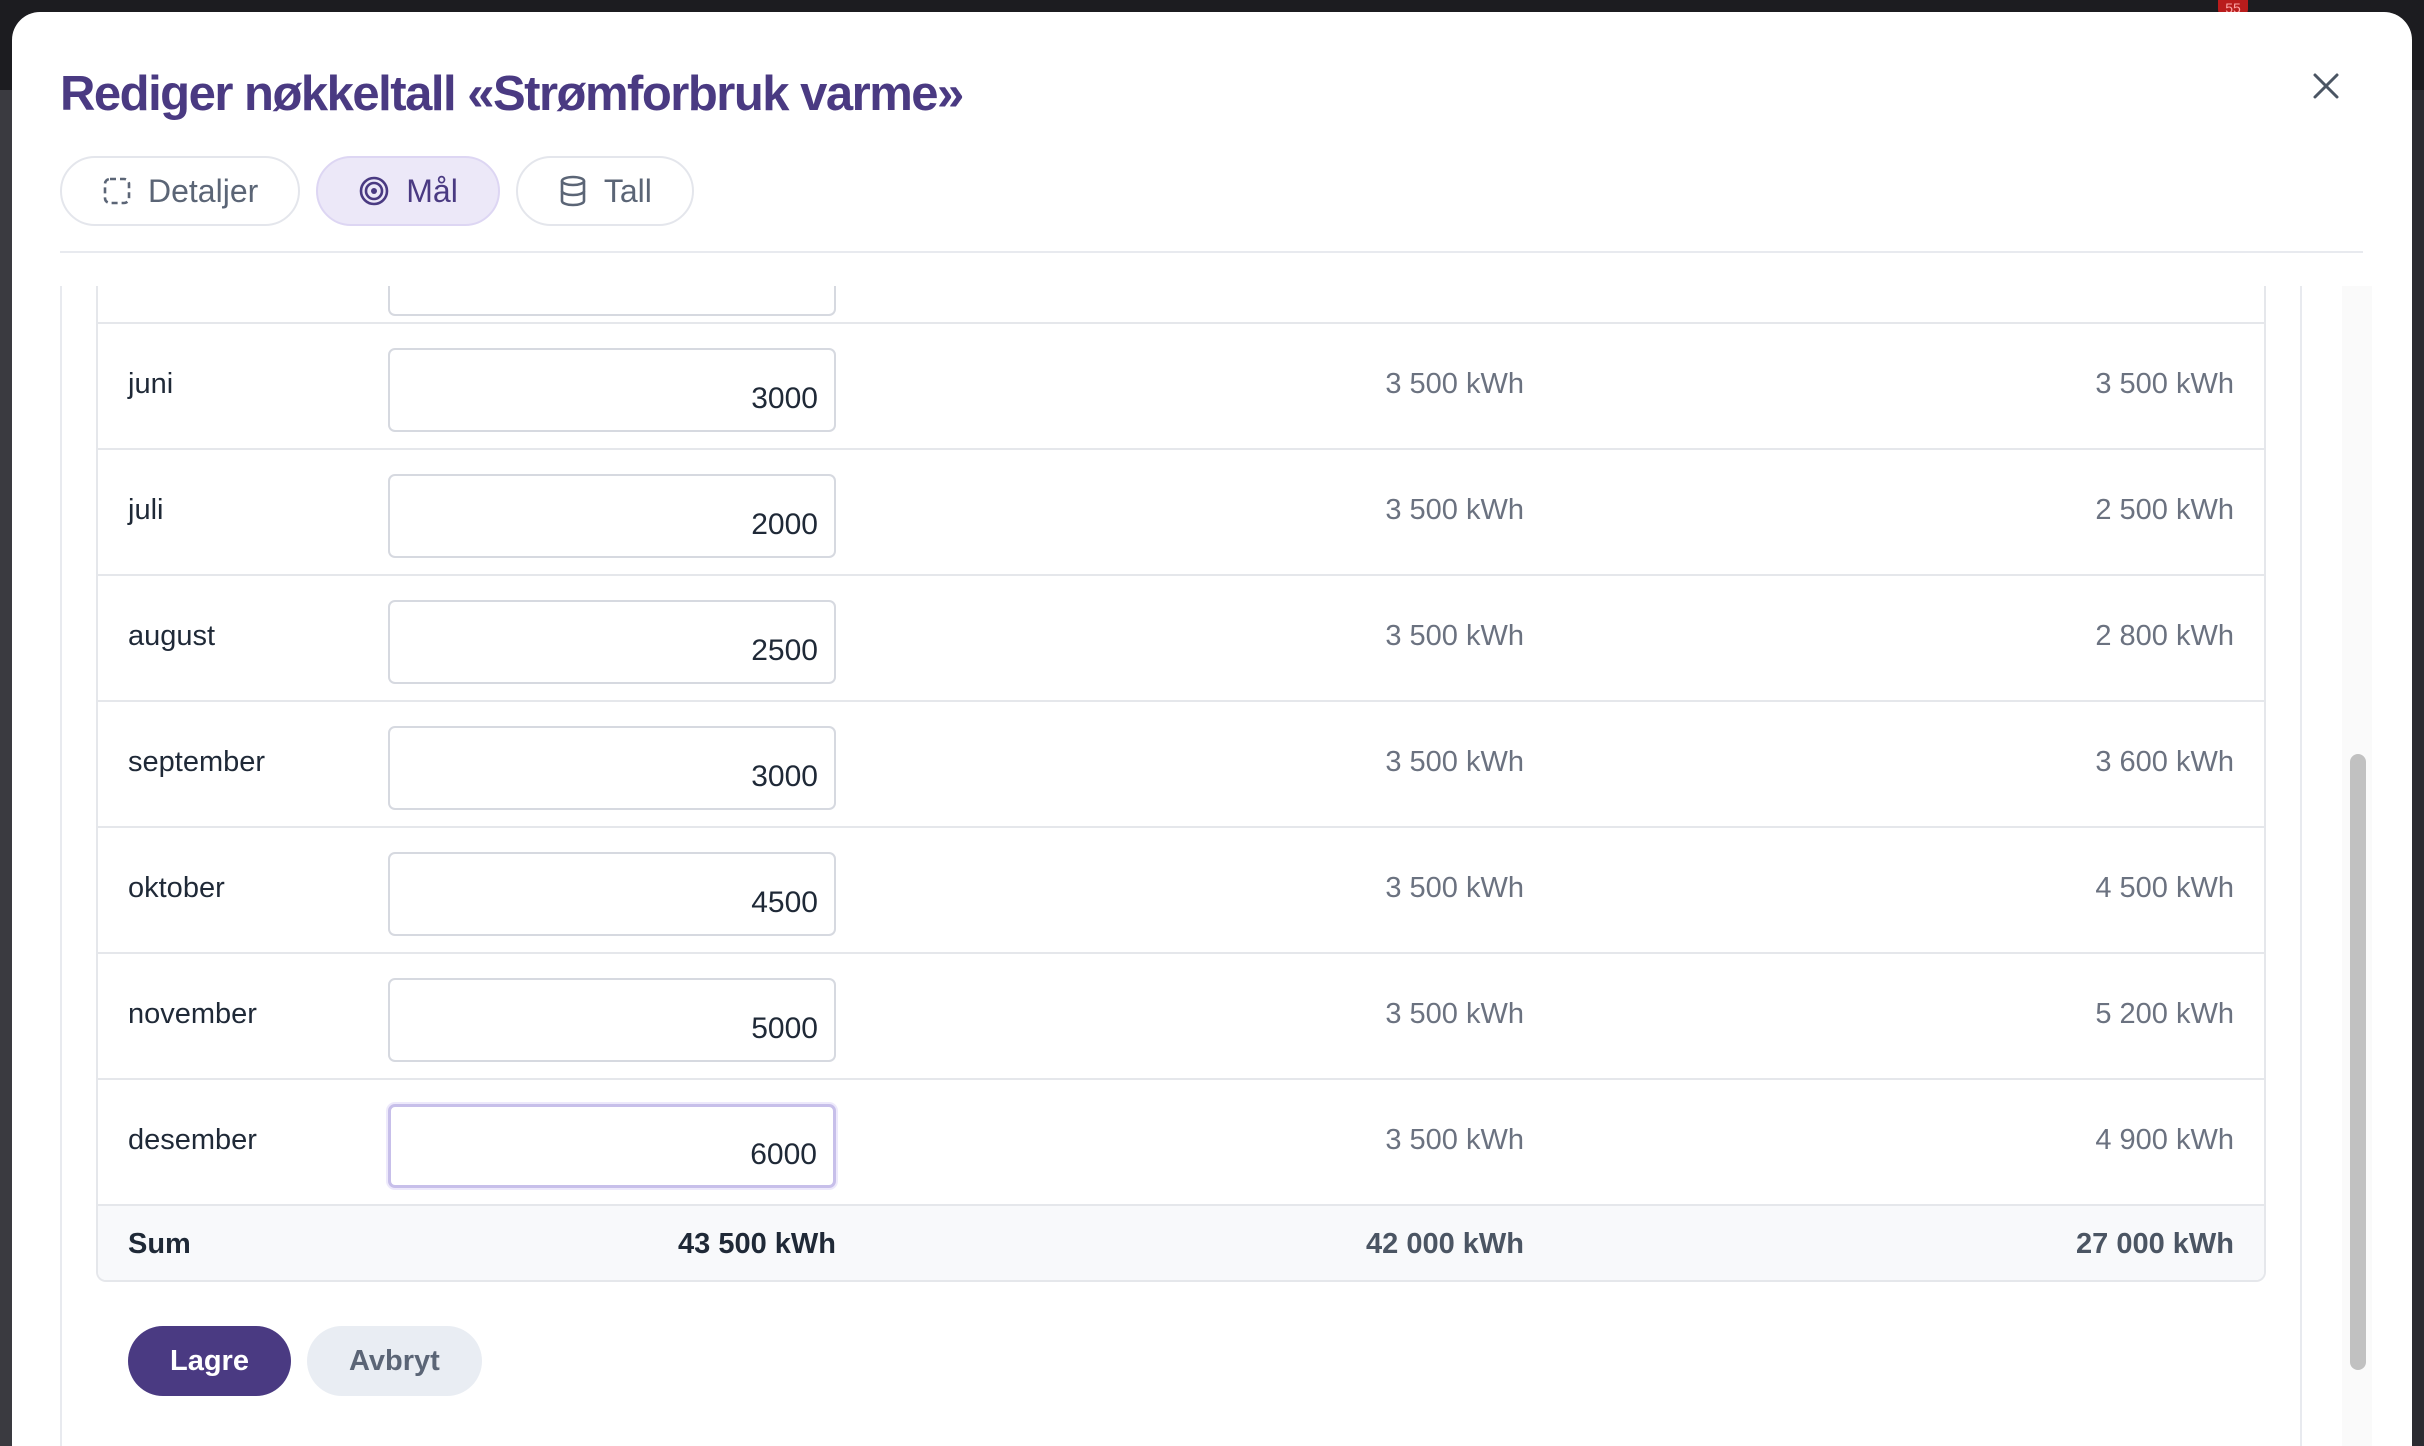 The width and height of the screenshot is (2424, 1446). What do you see at coordinates (2164, 1140) in the screenshot?
I see `actual-value: 4 900 kWh` at bounding box center [2164, 1140].